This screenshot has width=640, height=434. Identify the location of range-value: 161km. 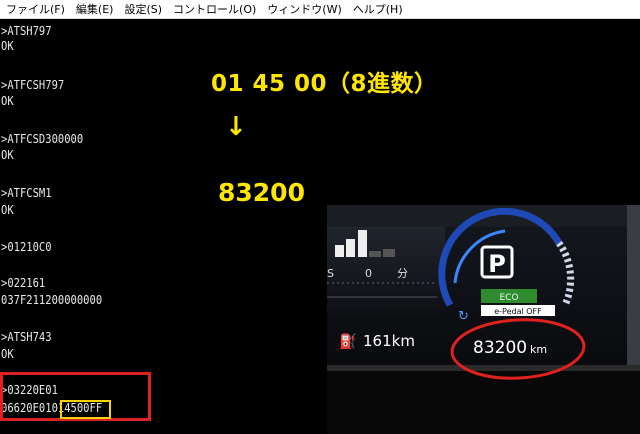
(389, 341).